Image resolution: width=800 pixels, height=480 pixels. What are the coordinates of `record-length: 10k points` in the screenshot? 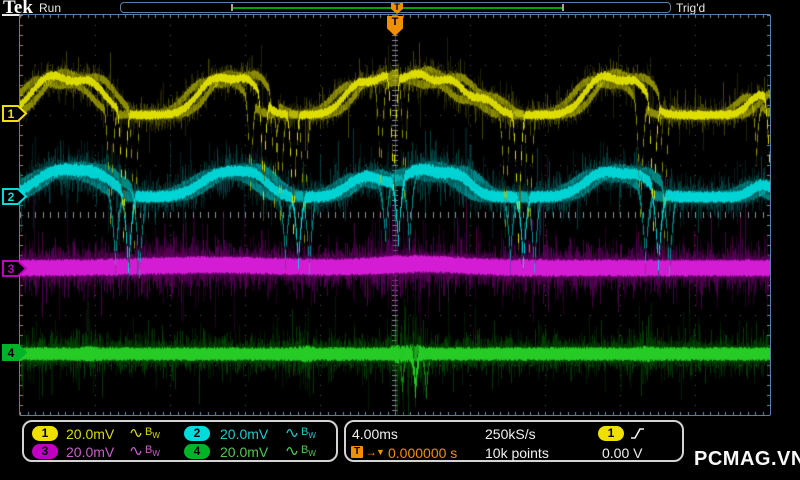 It's located at (517, 453).